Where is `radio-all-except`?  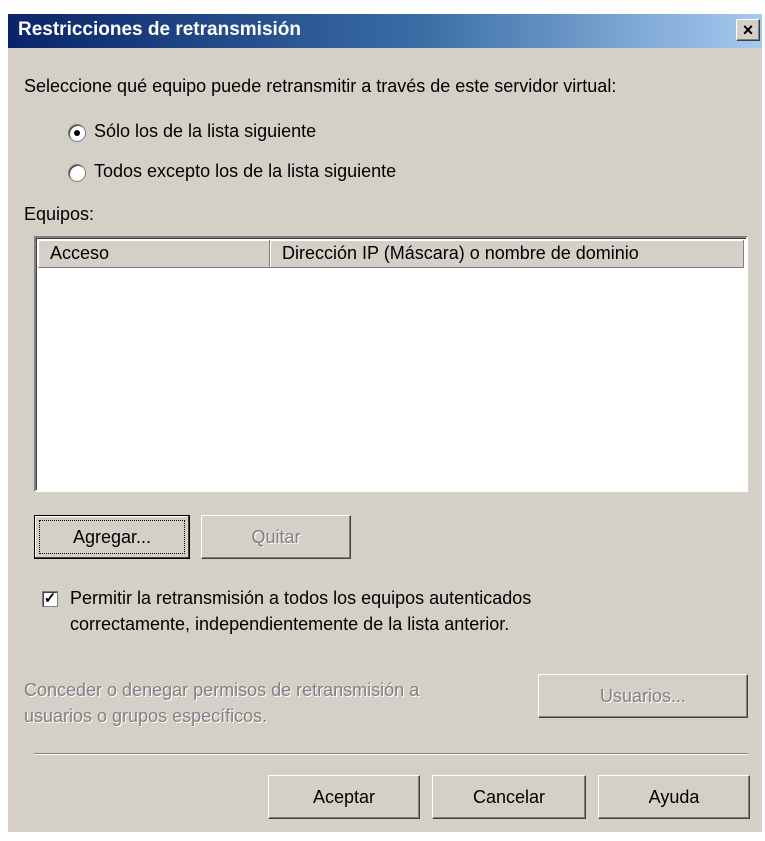
radio-all-except is located at coordinates (77, 173).